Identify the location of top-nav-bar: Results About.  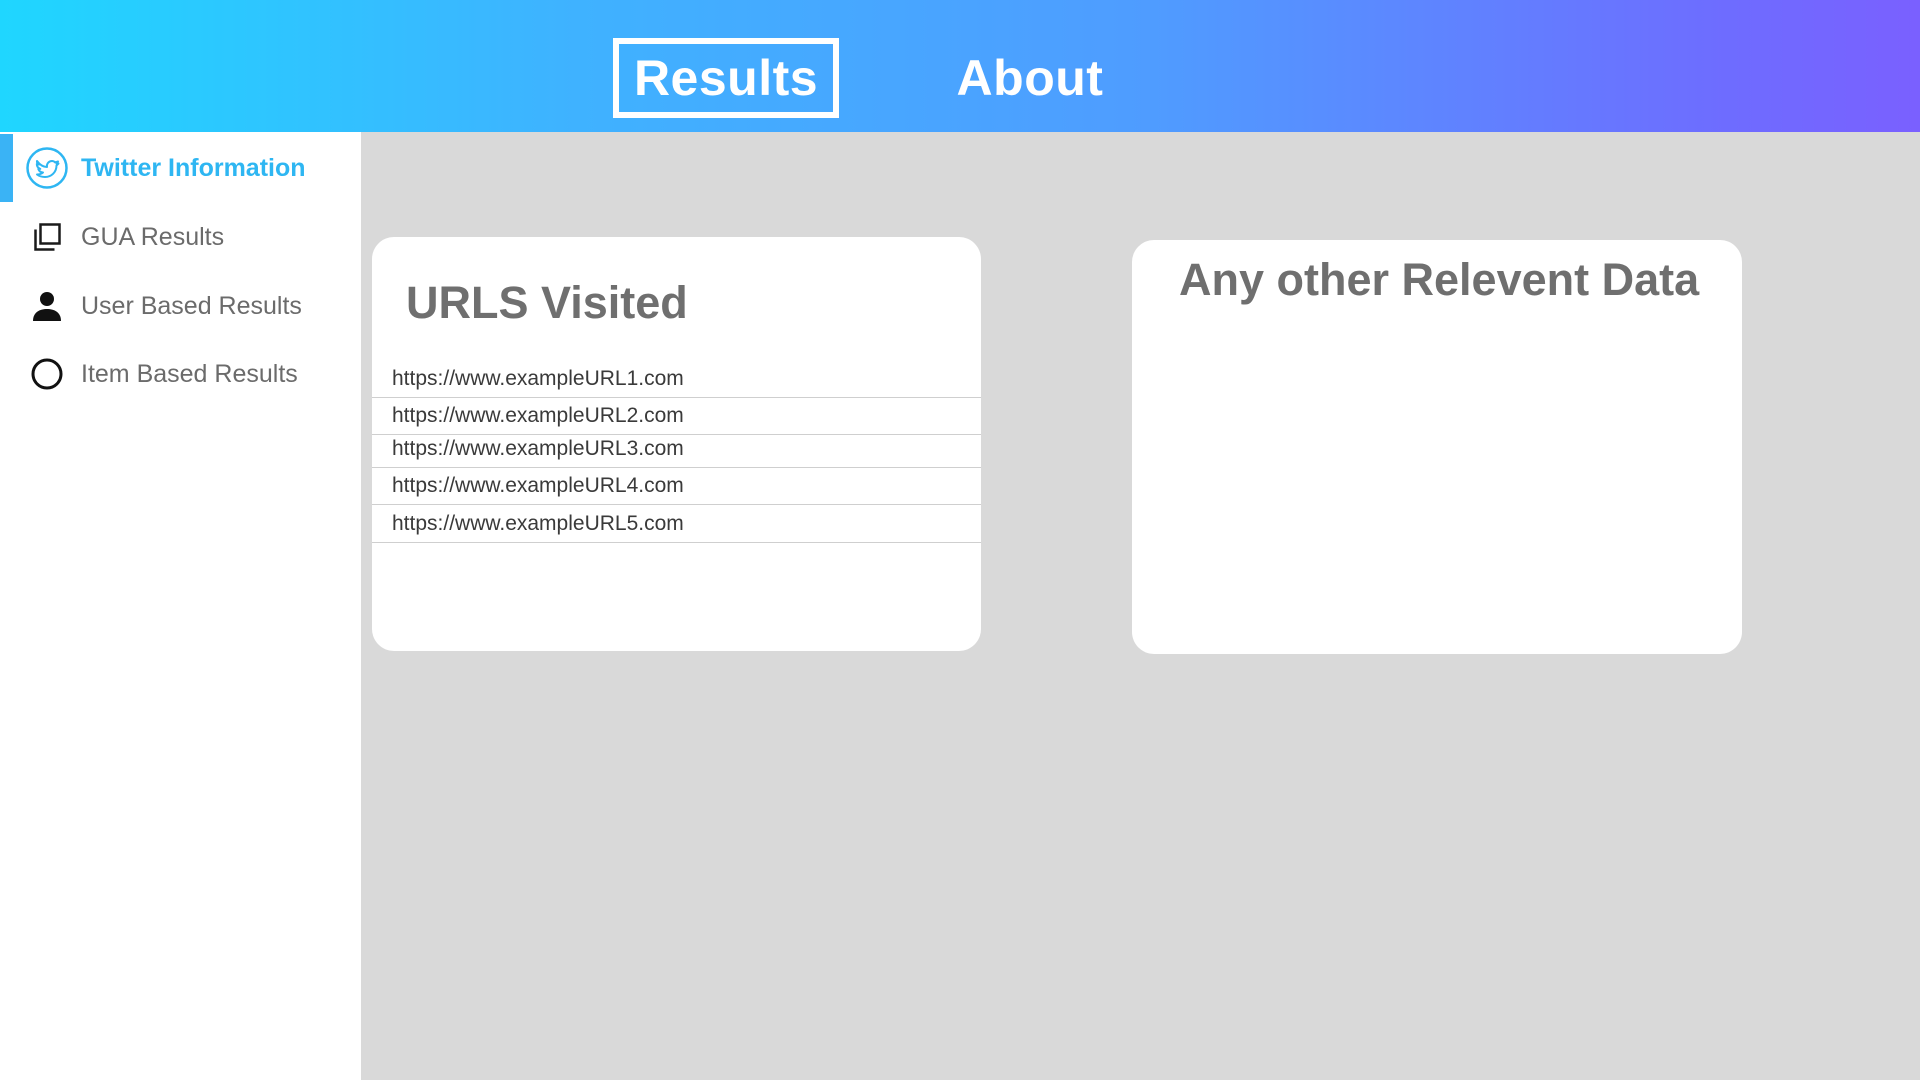
(960, 66).